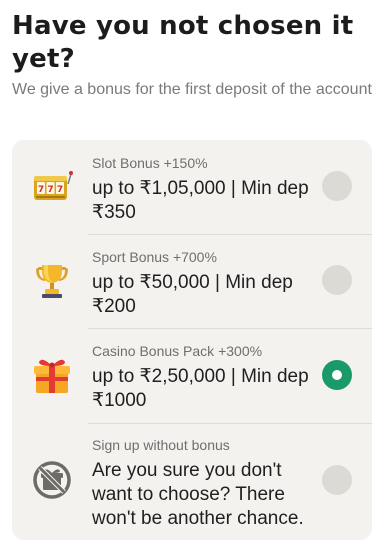  I want to click on bonus-option-label: Sport Bonus +700%, so click(154, 257).